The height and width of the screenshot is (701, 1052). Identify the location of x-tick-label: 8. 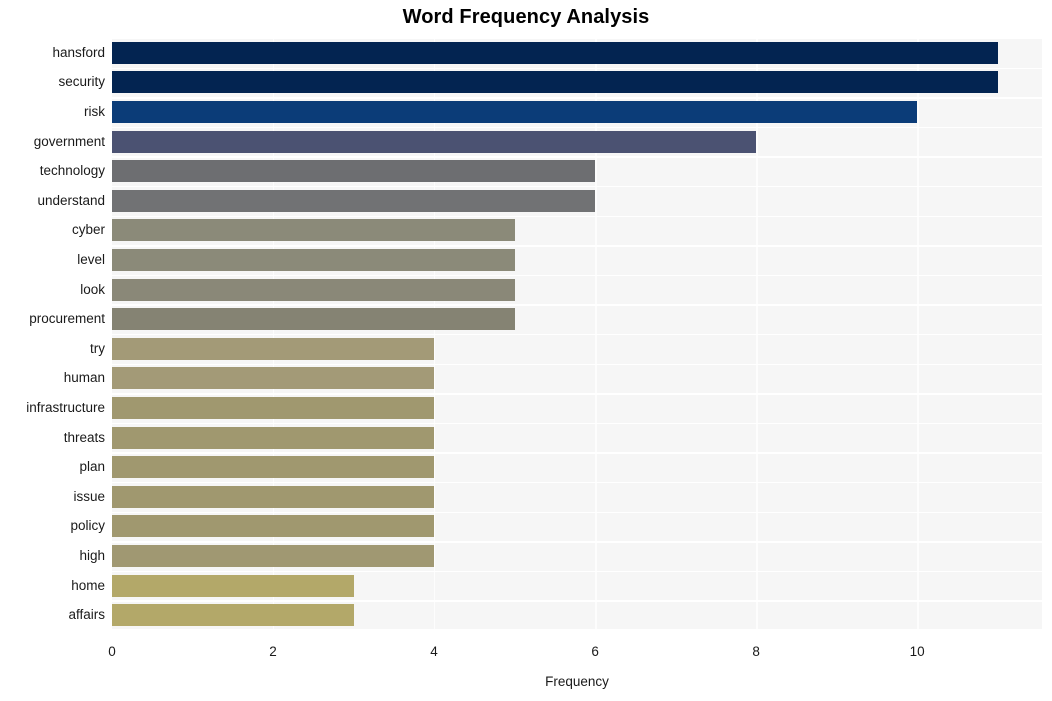
(756, 651).